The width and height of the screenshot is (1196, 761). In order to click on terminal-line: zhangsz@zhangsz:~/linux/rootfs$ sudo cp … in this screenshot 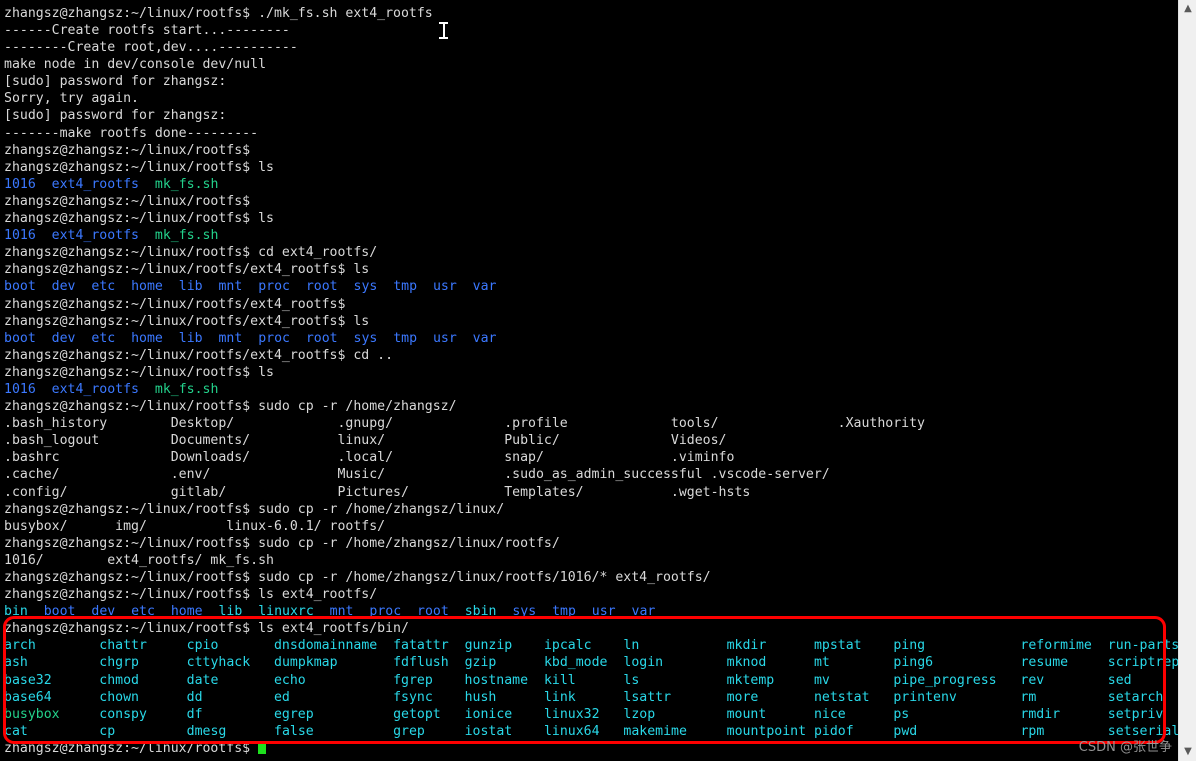, I will do `click(589, 406)`.